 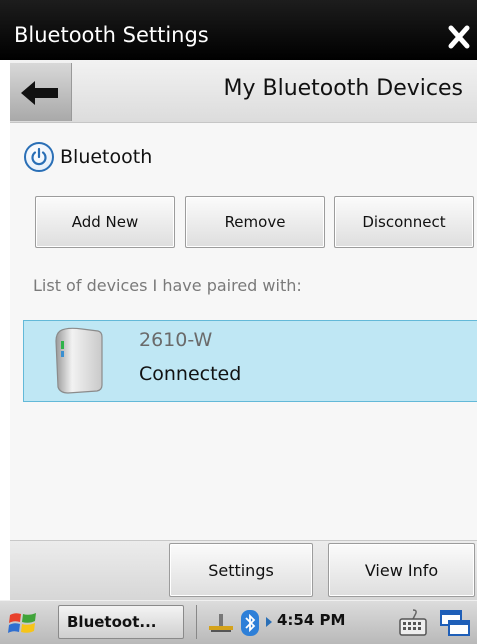 I want to click on device-name: 2610-W, so click(x=176, y=340).